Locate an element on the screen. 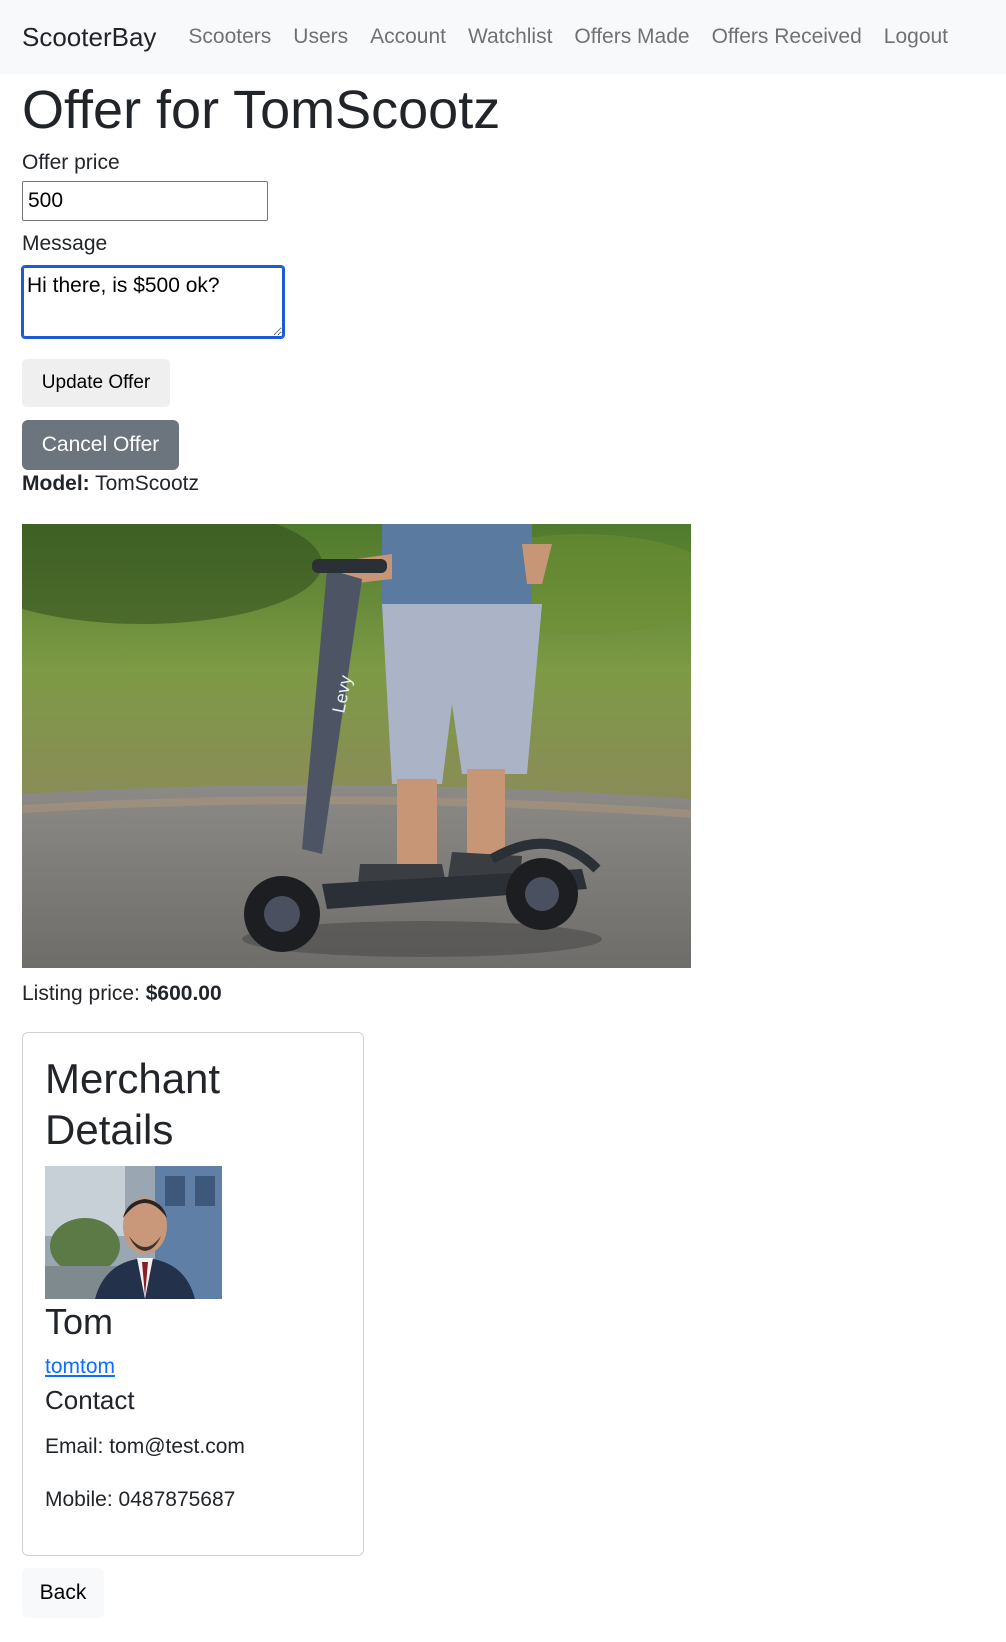  card-title-line1: Merchant is located at coordinates (133, 1078).